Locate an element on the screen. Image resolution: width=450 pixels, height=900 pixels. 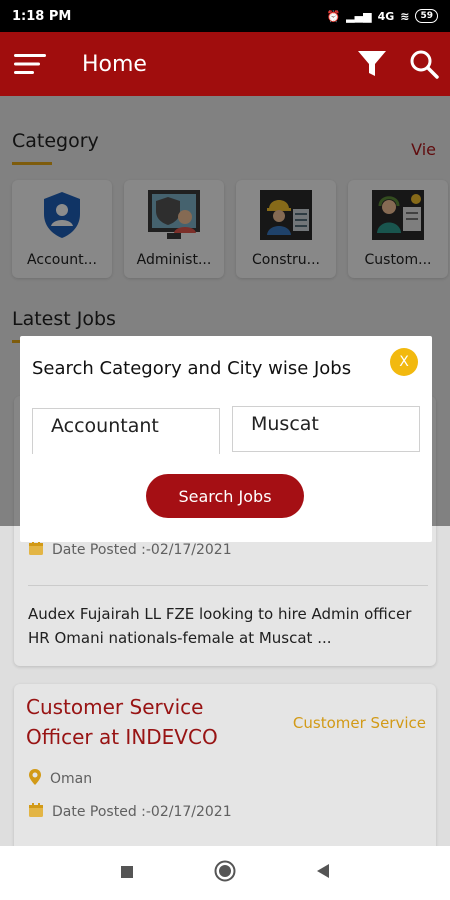
close-button: X is located at coordinates (404, 362).